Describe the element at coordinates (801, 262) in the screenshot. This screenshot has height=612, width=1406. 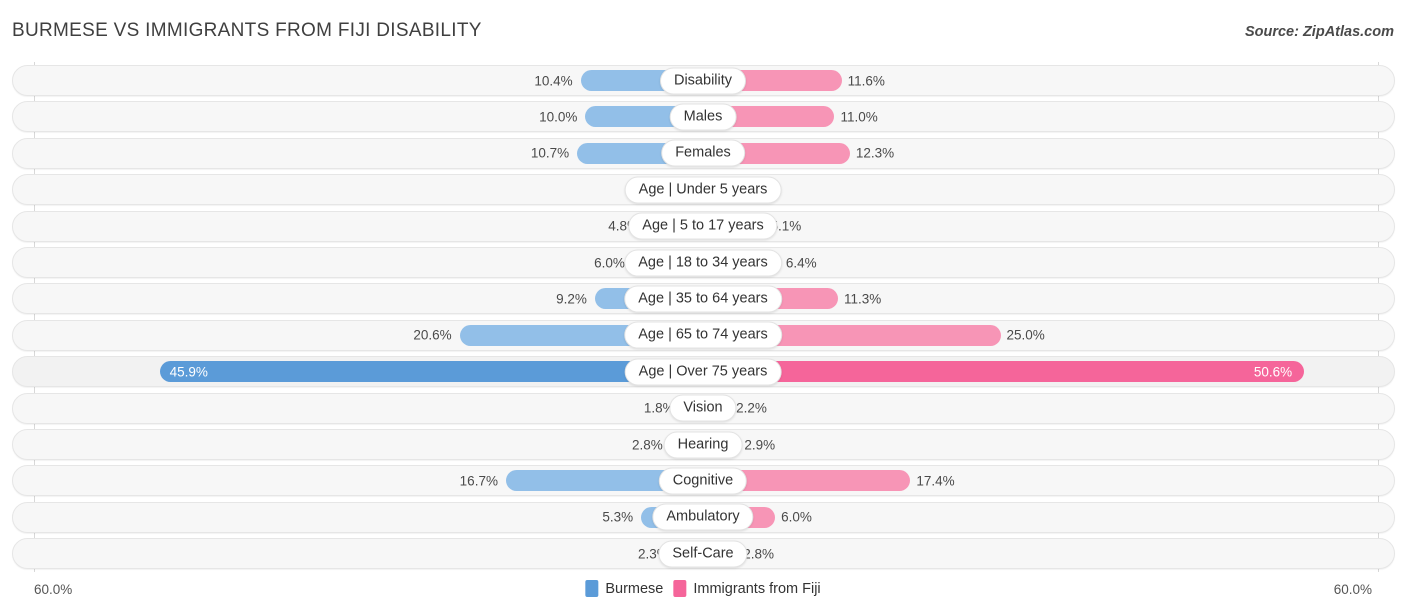
I see `value-label-immigrants-from-fiji: 6.4%` at that location.